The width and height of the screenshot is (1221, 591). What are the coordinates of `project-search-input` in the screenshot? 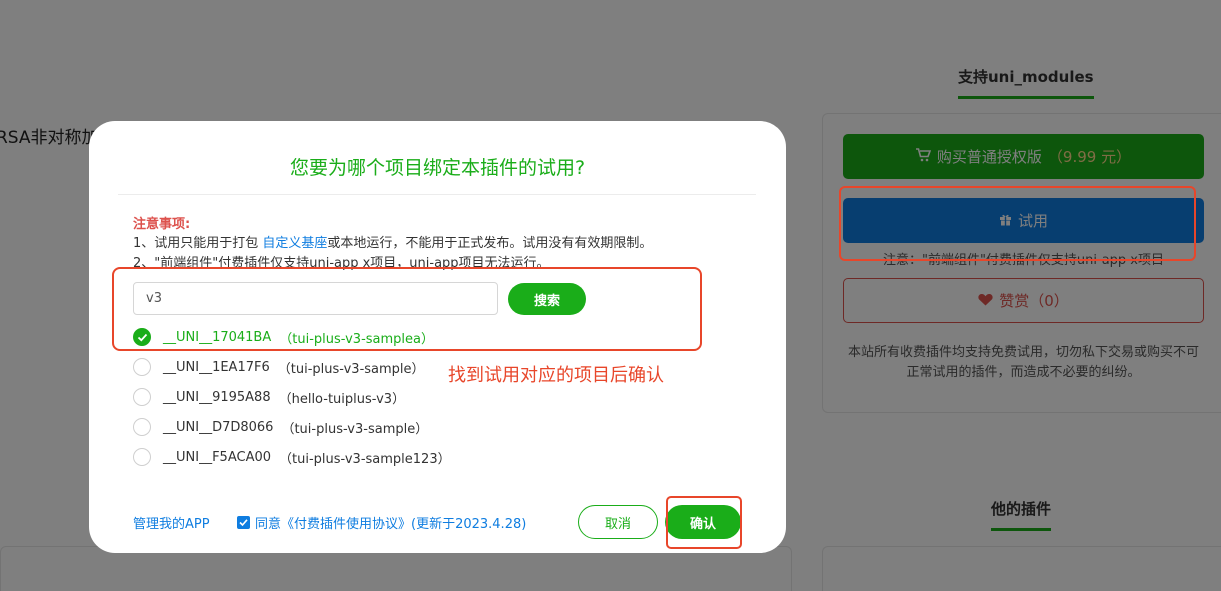 It's located at (315, 298).